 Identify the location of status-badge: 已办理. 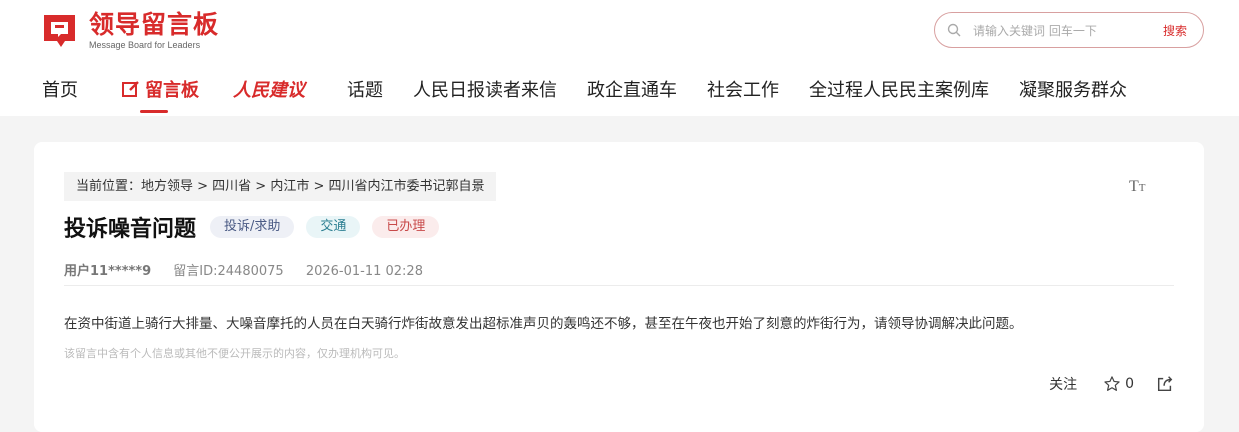
(406, 227).